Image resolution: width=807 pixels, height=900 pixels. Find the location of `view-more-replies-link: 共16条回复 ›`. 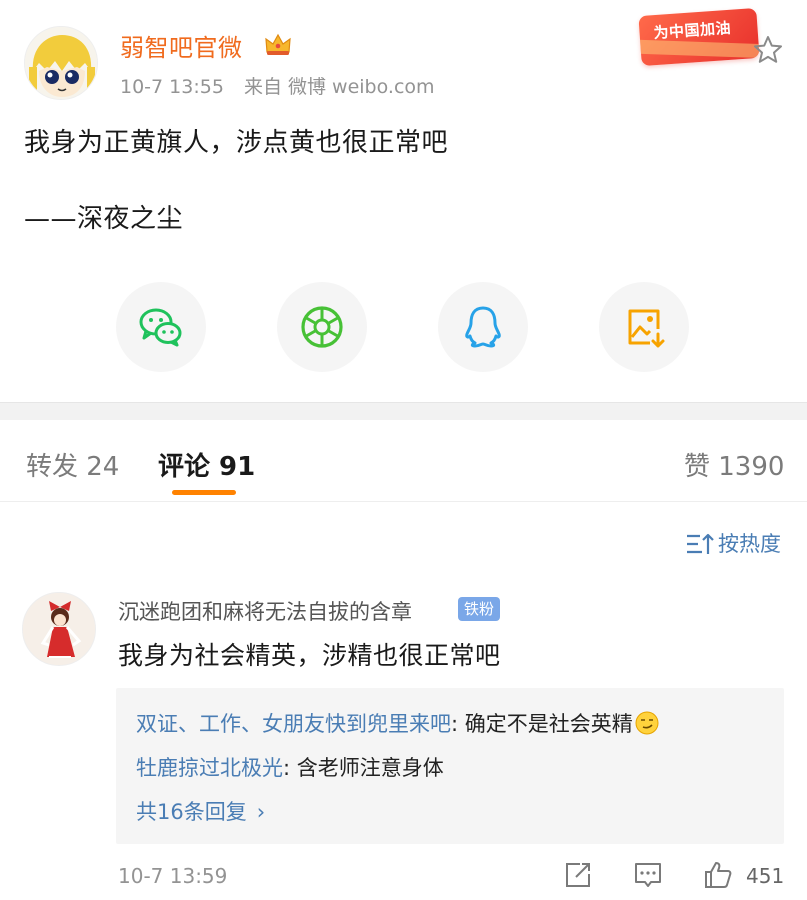

view-more-replies-link: 共16条回复 › is located at coordinates (200, 811).